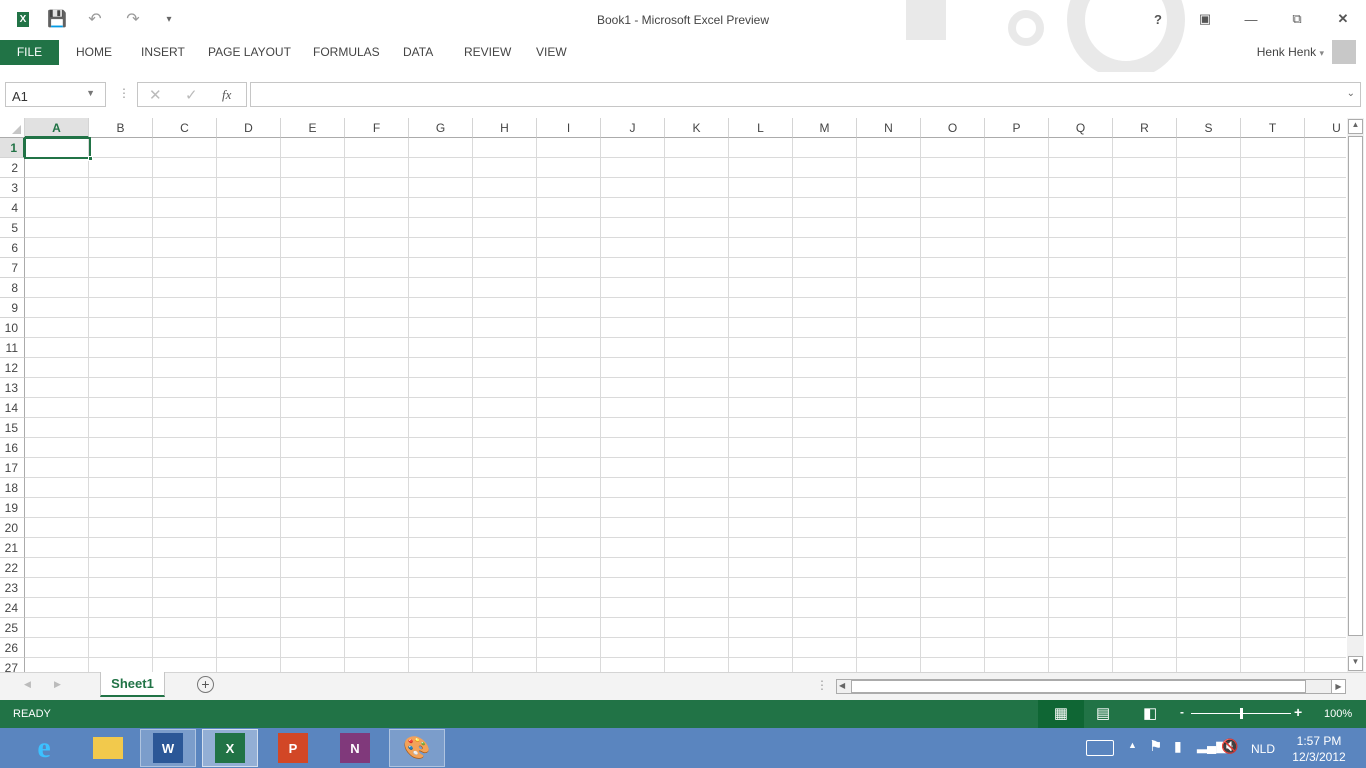  I want to click on normal-view-icon: ▦, so click(1061, 714).